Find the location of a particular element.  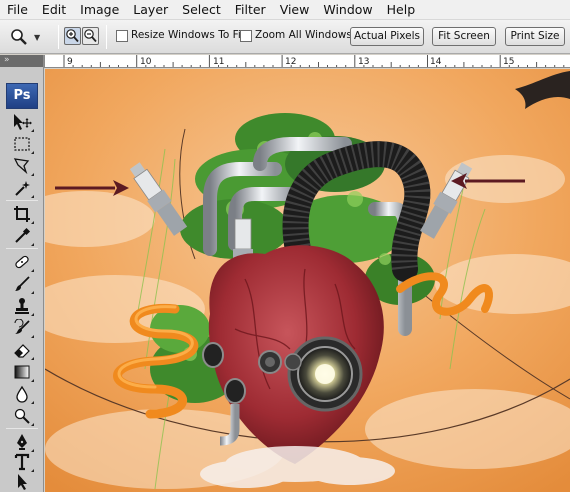

history-brush-tool is located at coordinates (22, 328).